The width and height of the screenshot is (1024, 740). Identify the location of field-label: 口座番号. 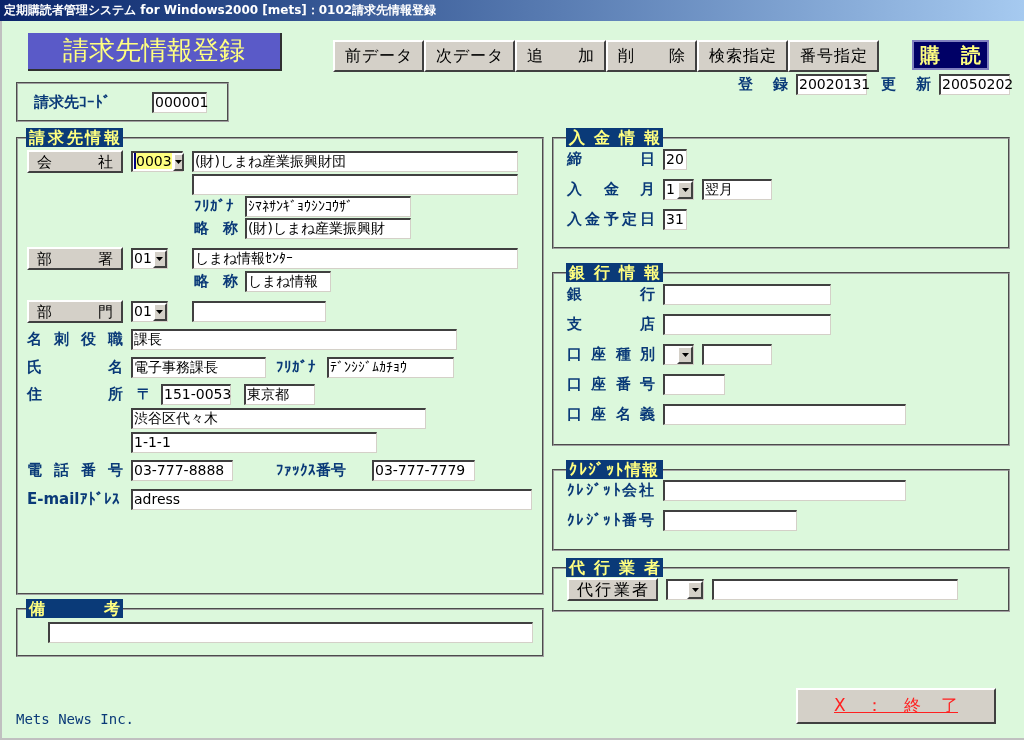
(611, 384).